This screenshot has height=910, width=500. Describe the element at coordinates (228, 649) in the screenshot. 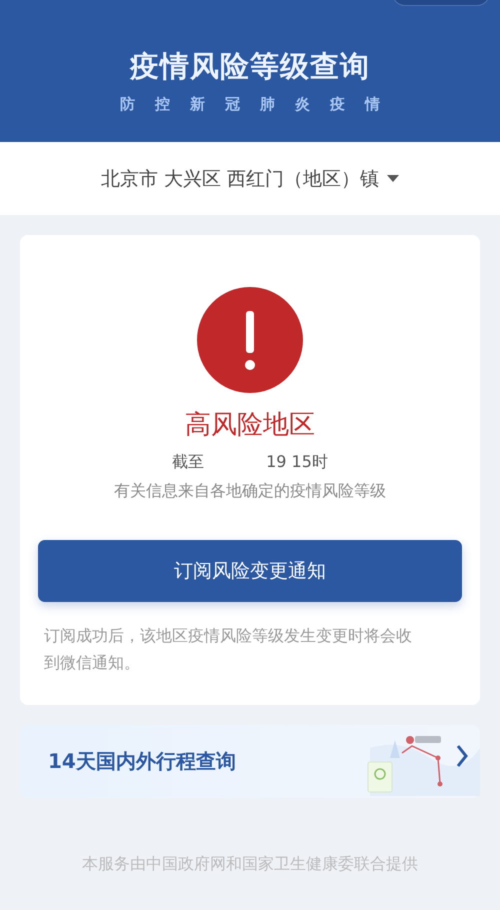

I see `subscribe-note: 订阅成功后，该地区疫情风险等级发生变更时将会收到微信通知。` at that location.